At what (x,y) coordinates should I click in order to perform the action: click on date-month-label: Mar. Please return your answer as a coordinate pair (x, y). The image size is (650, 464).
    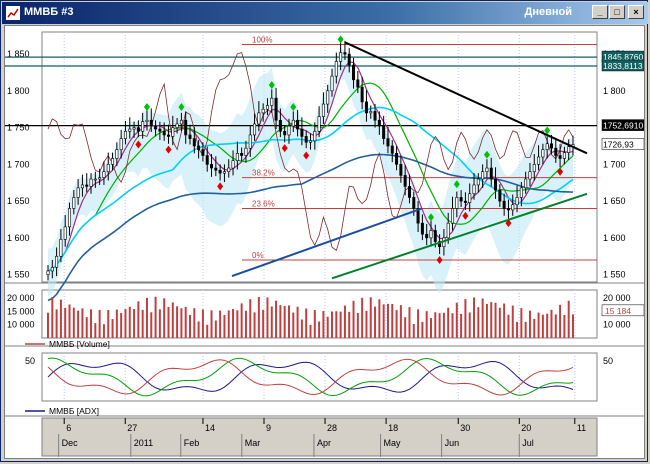
    Looking at the image, I should click on (253, 443).